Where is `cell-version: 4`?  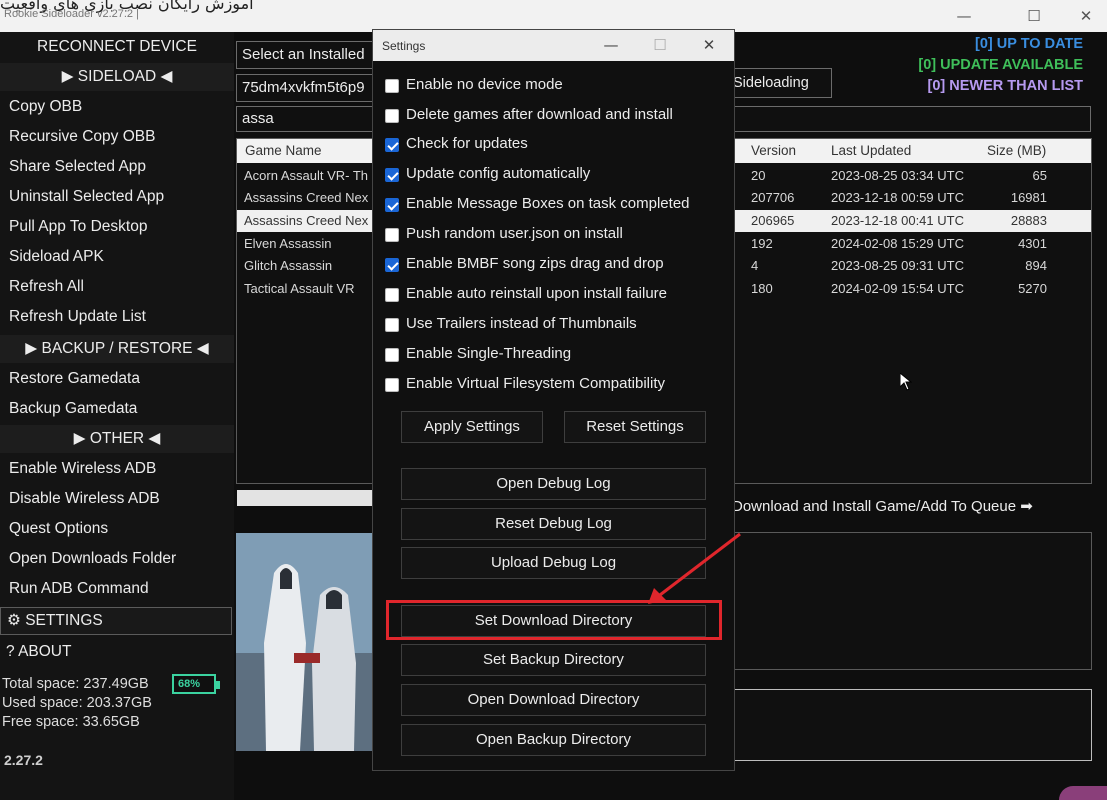 cell-version: 4 is located at coordinates (755, 265).